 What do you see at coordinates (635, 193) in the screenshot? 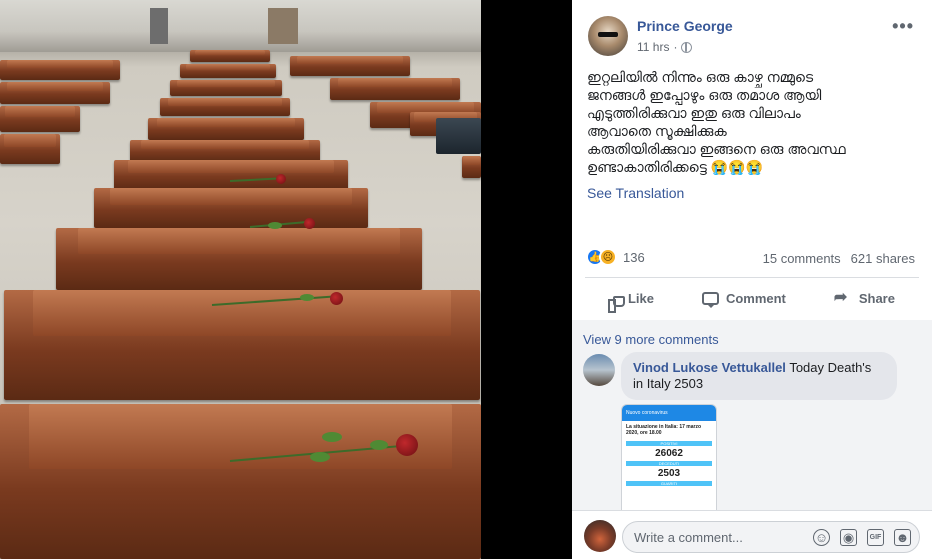
I see `see-translation-link: See Translation` at bounding box center [635, 193].